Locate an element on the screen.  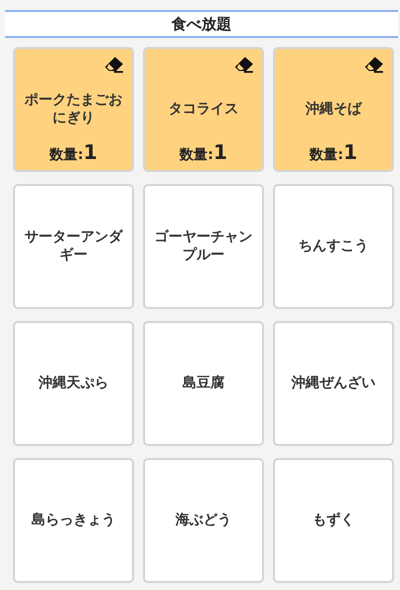
menu-item-card: 島らっきょう is located at coordinates (73, 520).